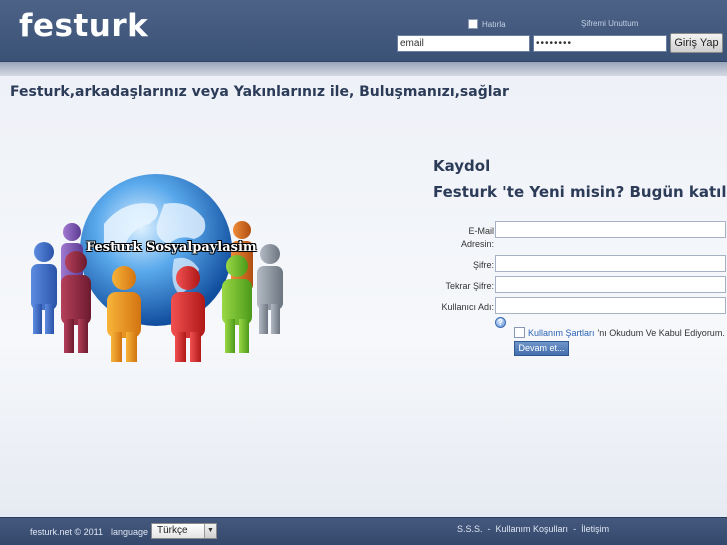 Image resolution: width=727 pixels, height=545 pixels. I want to click on language-label: language, so click(130, 532).